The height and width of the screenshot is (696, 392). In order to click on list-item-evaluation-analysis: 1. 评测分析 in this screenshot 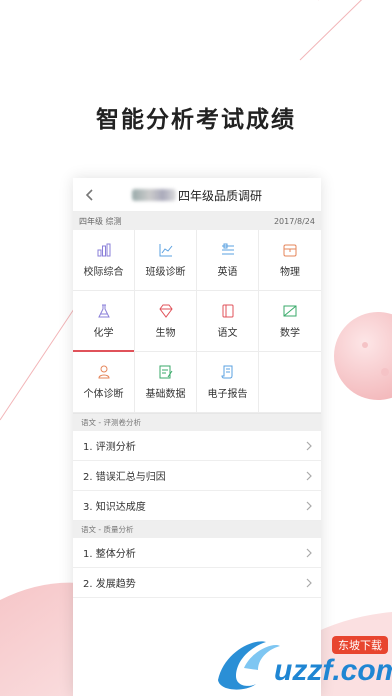, I will do `click(197, 446)`.